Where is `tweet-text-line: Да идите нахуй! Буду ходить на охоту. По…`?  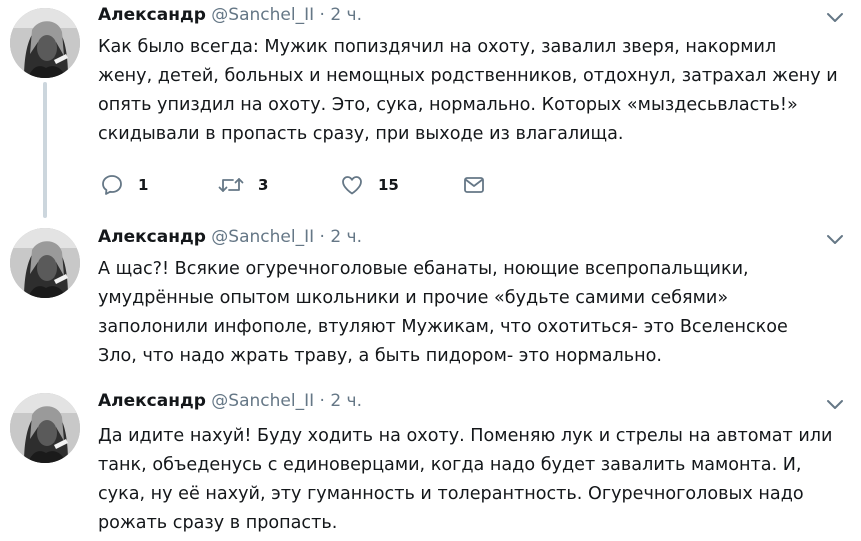 tweet-text-line: Да идите нахуй! Буду ходить на охоту. По… is located at coordinates (465, 436).